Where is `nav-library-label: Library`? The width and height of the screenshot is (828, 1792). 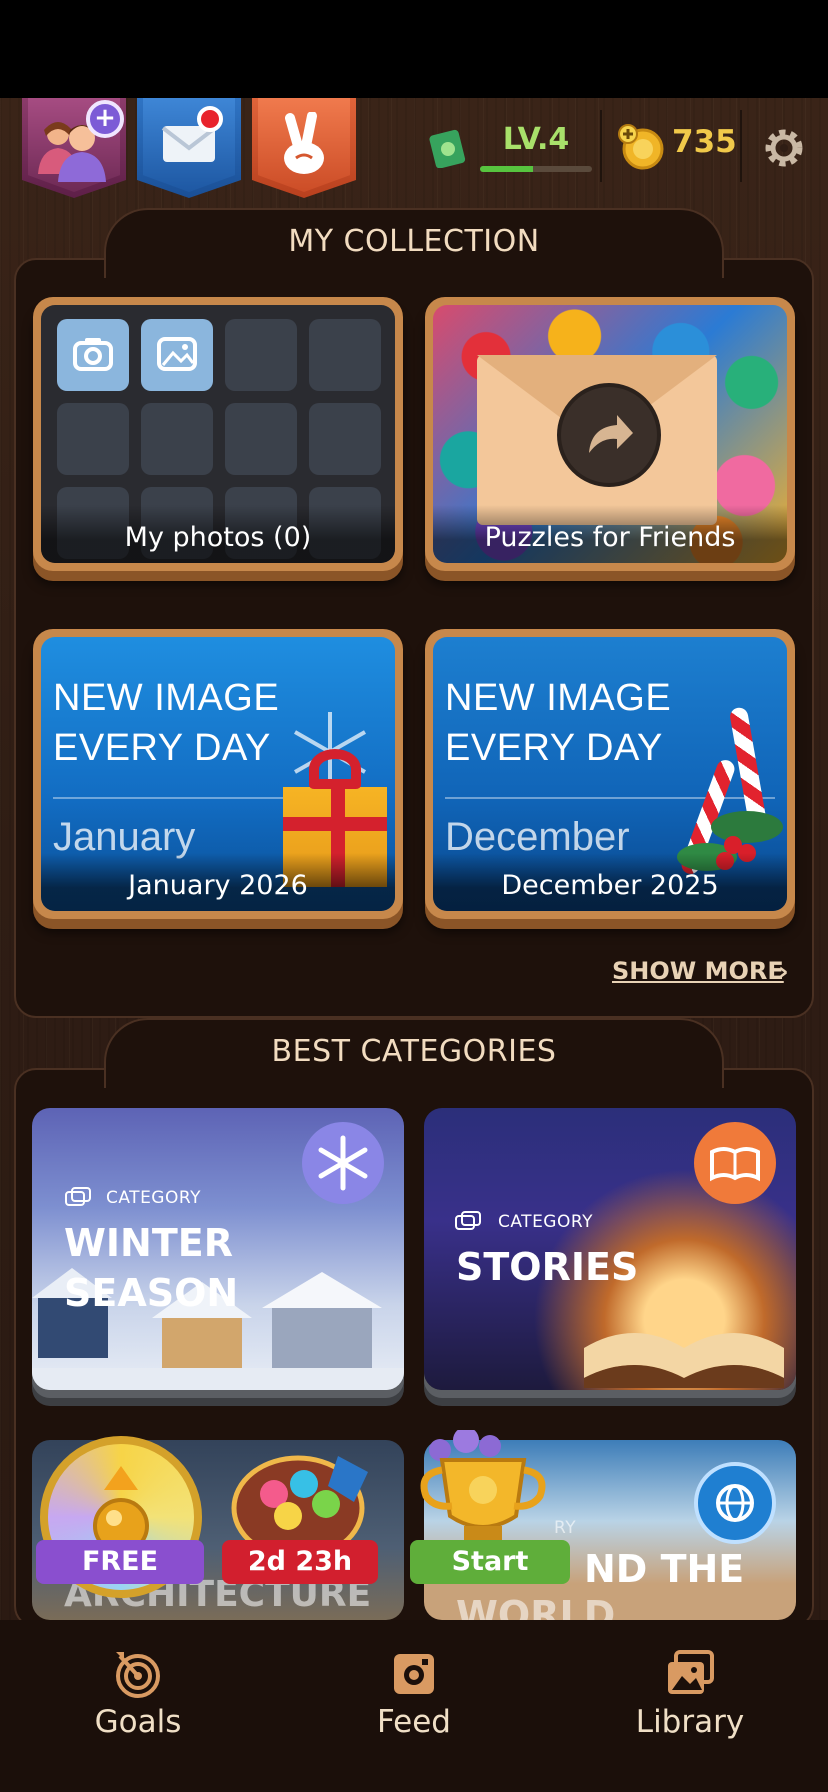 nav-library-label: Library is located at coordinates (690, 1722).